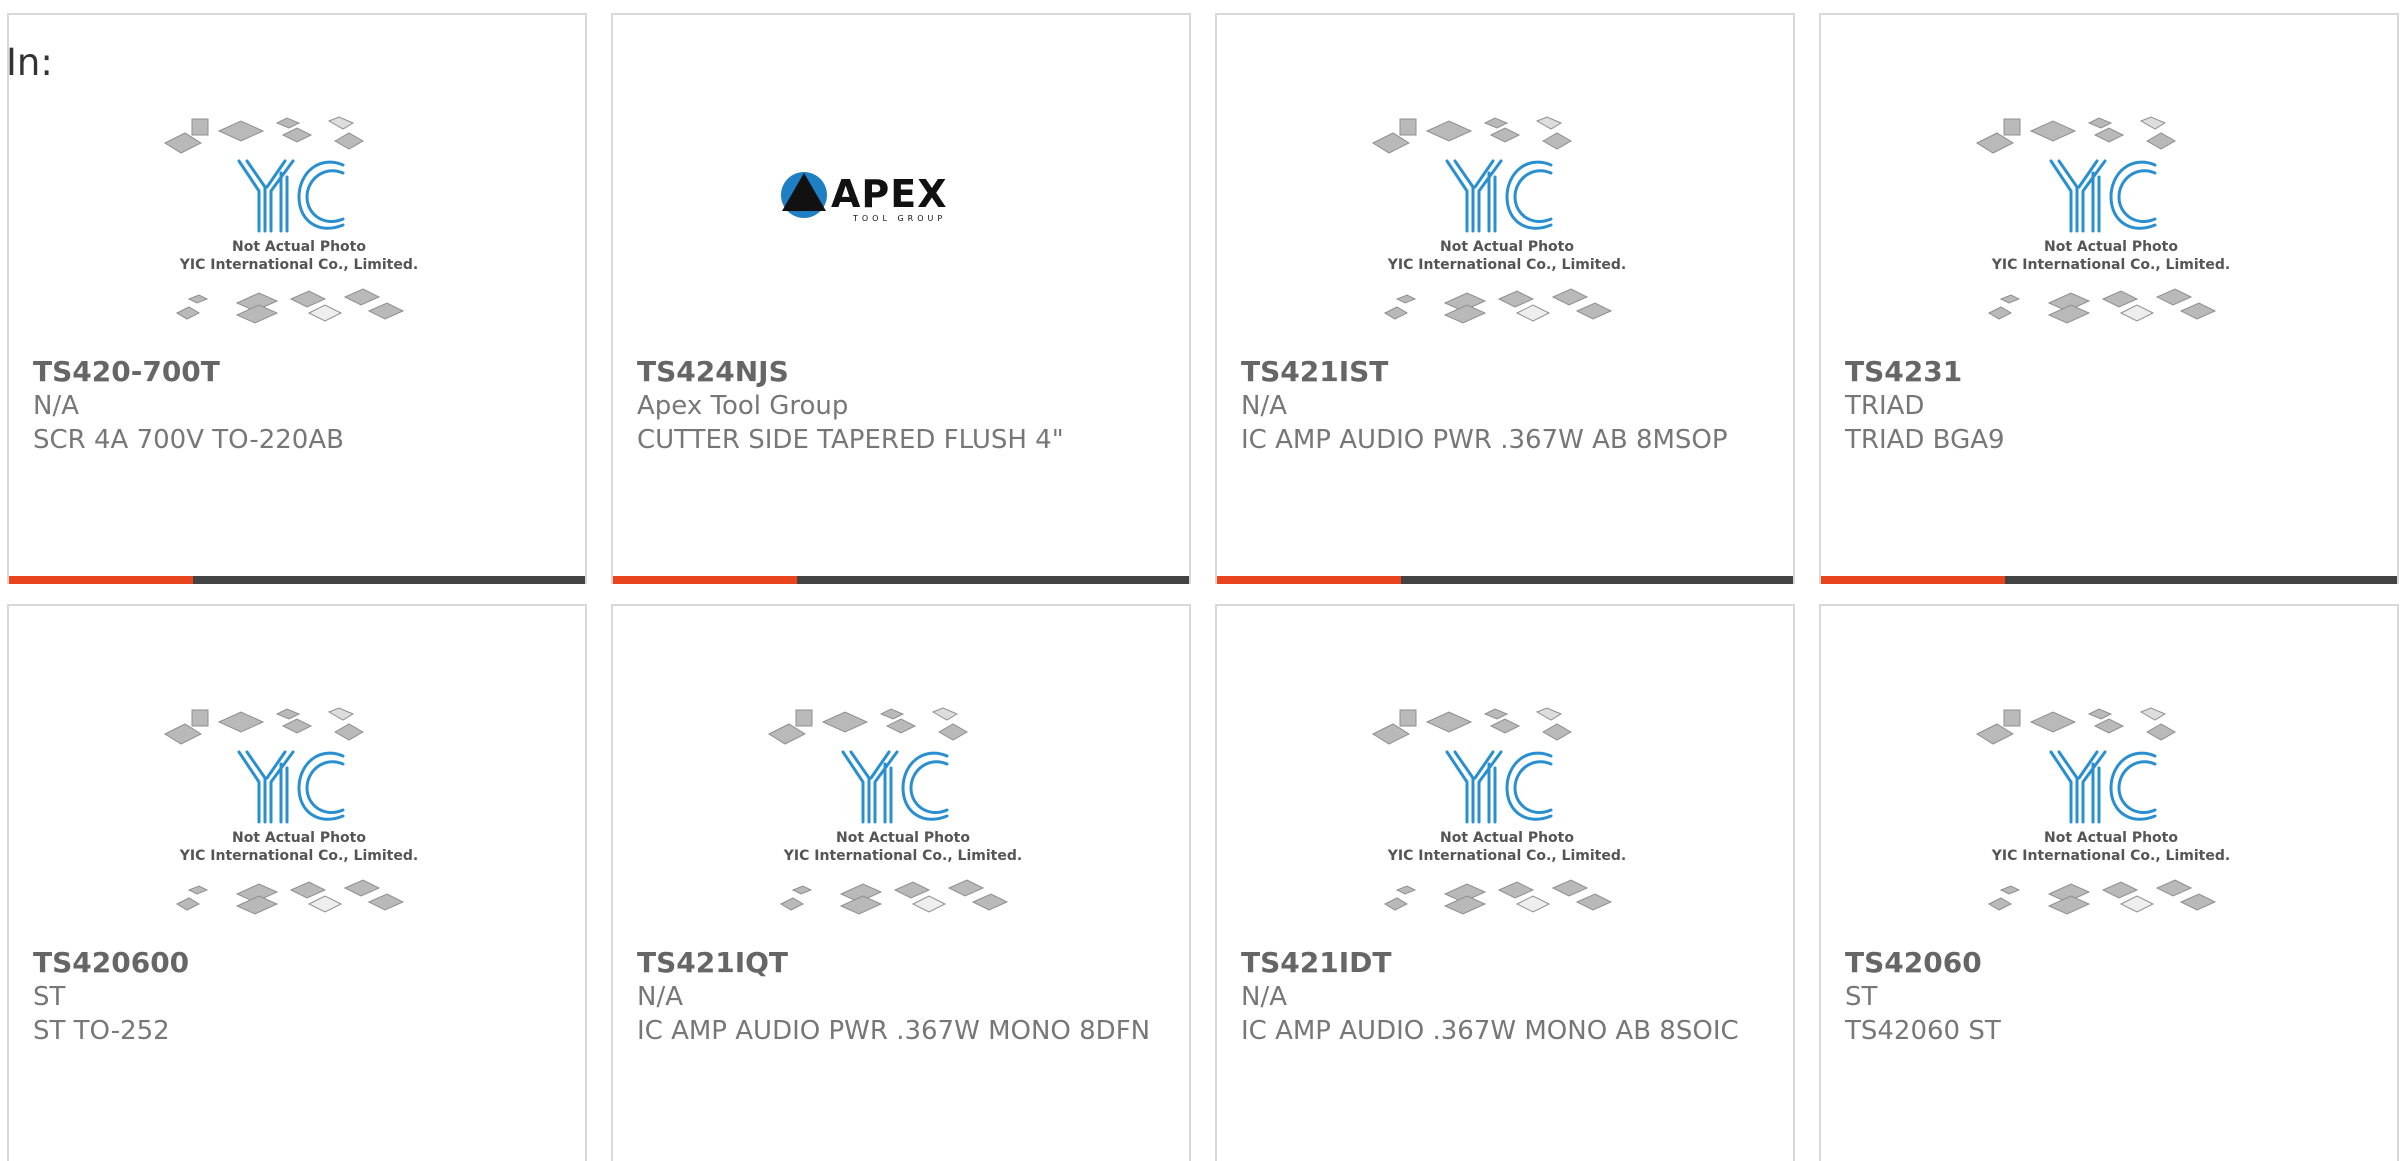 This screenshot has height=1161, width=2400. Describe the element at coordinates (2115, 997) in the screenshot. I see `product-info: TS42060 ST TS42060 ST` at that location.